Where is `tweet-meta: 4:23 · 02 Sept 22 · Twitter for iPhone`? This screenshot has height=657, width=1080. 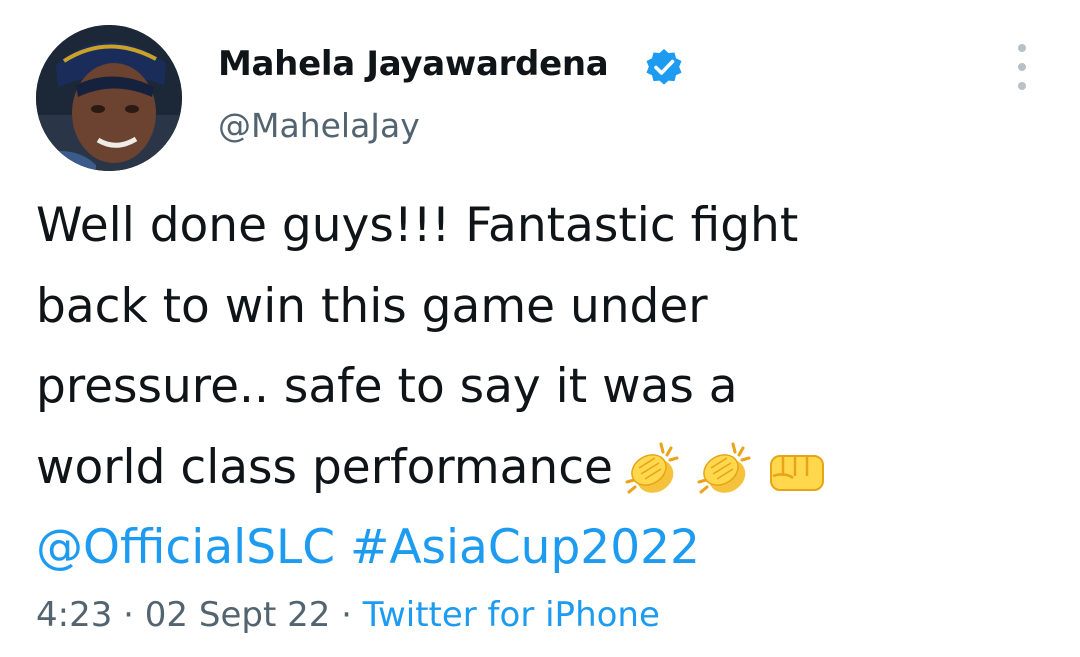 tweet-meta: 4:23 · 02 Sept 22 · Twitter for iPhone is located at coordinates (348, 615).